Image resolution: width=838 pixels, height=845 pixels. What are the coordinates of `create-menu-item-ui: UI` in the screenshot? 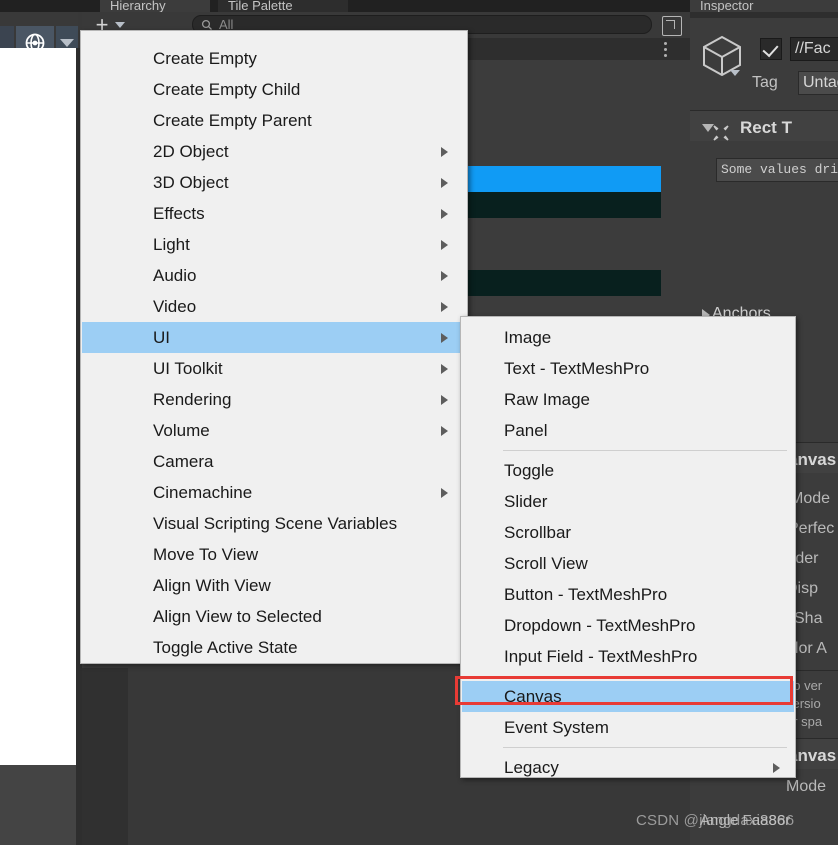 It's located at (274, 337).